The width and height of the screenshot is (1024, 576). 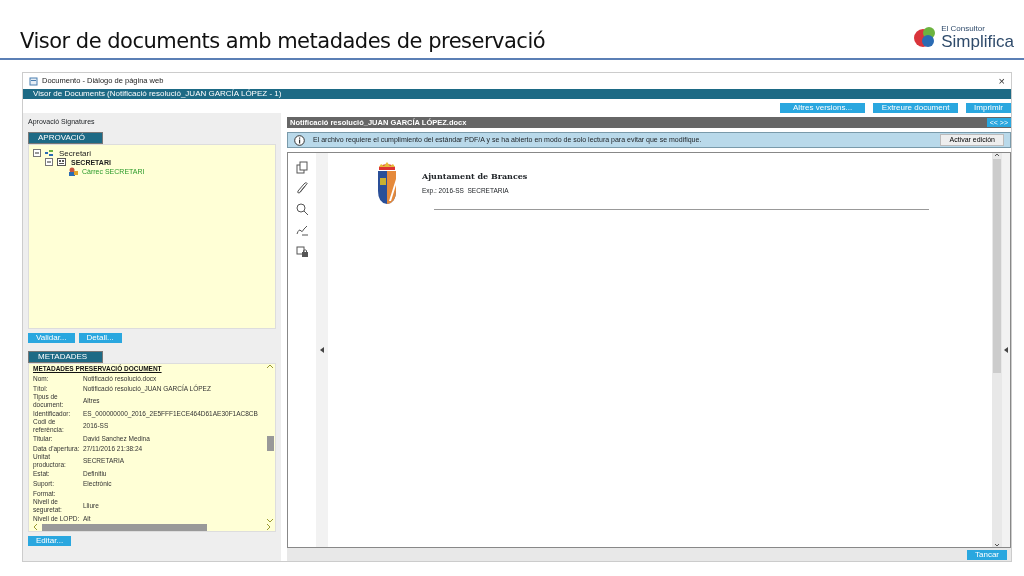 I want to click on toolbar-button: Extreure document, so click(x=916, y=108).